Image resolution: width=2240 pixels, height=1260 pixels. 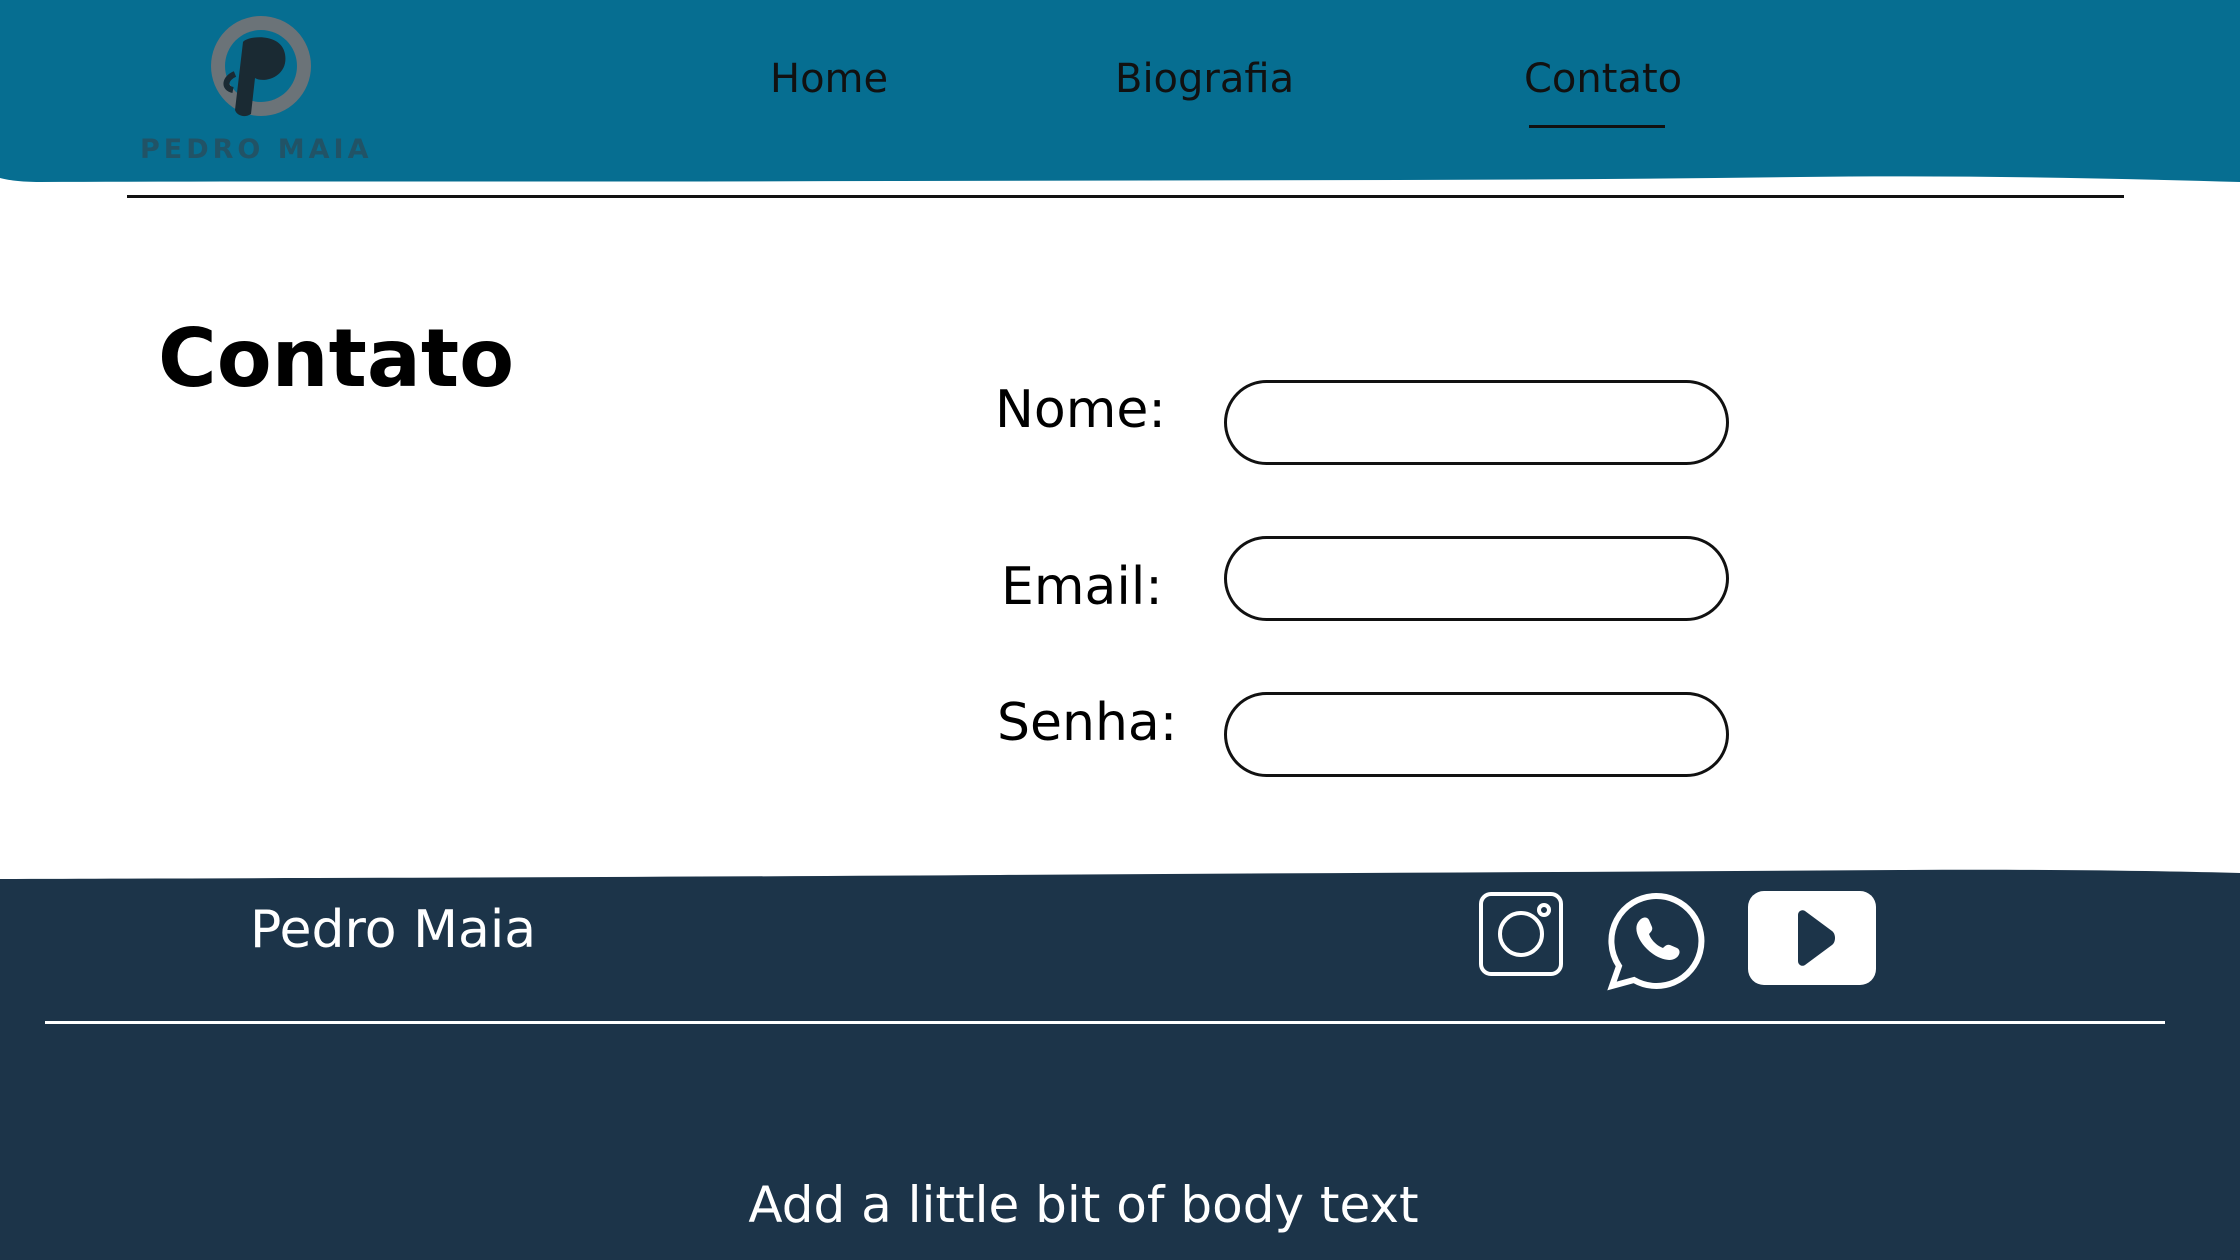 I want to click on whatsapp-icon, so click(x=1656, y=941).